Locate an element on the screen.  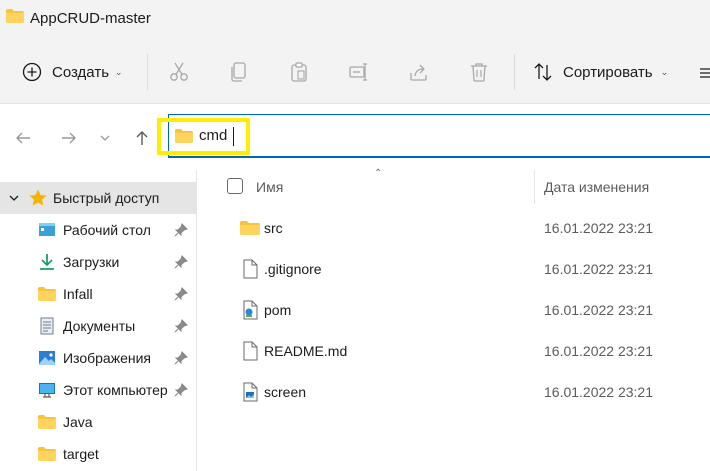
sidebar-item-label: Изображения is located at coordinates (107, 358).